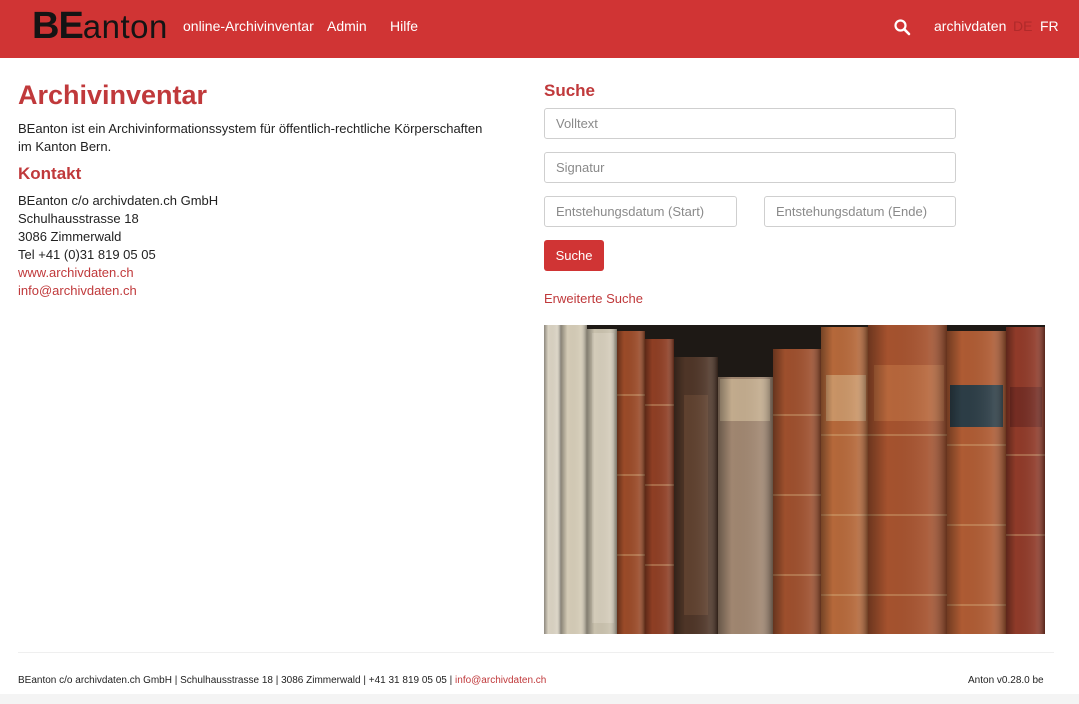 This screenshot has width=1079, height=704. What do you see at coordinates (593, 298) in the screenshot?
I see `advanced-search-link: Erweiterte Suche` at bounding box center [593, 298].